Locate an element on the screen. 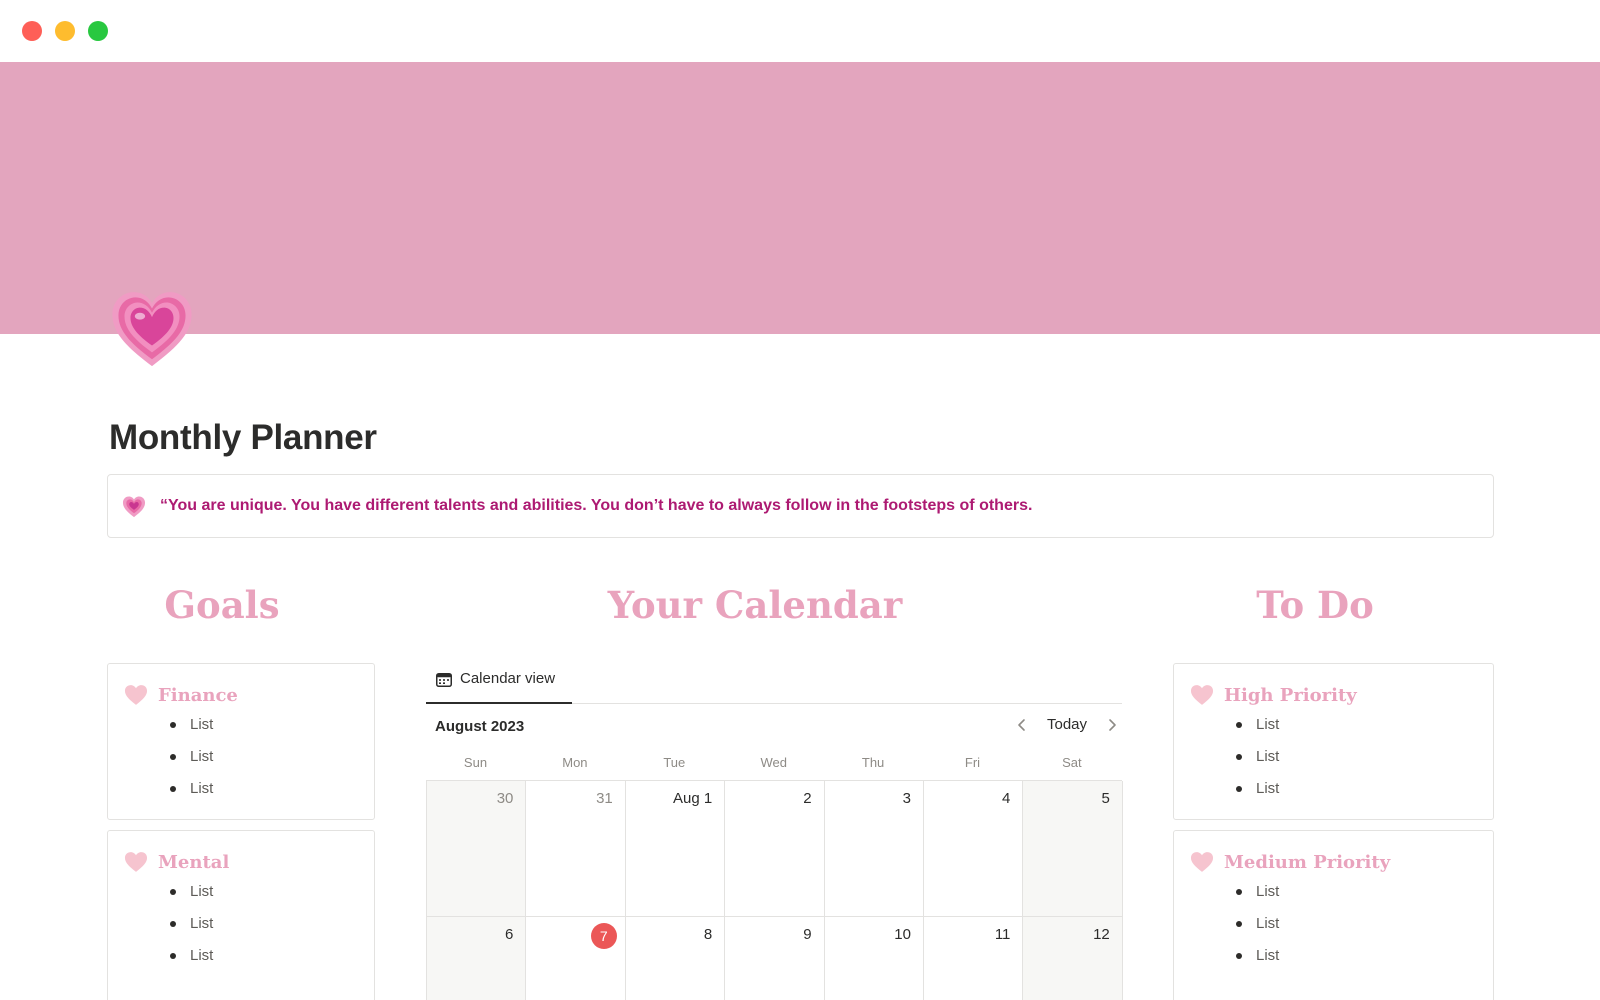 The width and height of the screenshot is (1600, 1000). goal-card-finance: Finance List List List is located at coordinates (241, 741).